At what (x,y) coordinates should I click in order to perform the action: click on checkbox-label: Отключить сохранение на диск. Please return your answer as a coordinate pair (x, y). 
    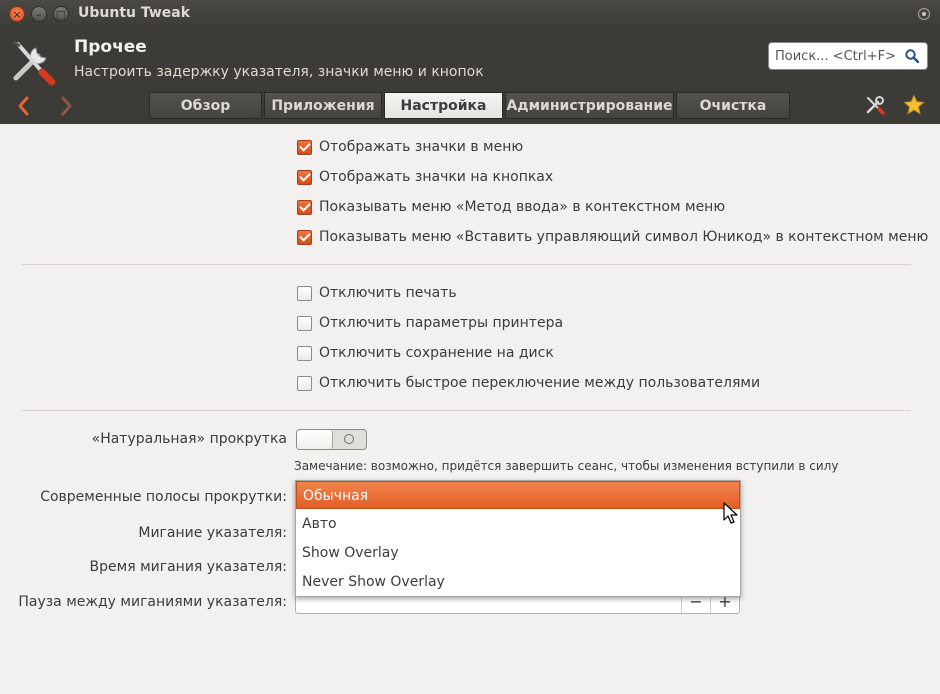
    Looking at the image, I should click on (436, 353).